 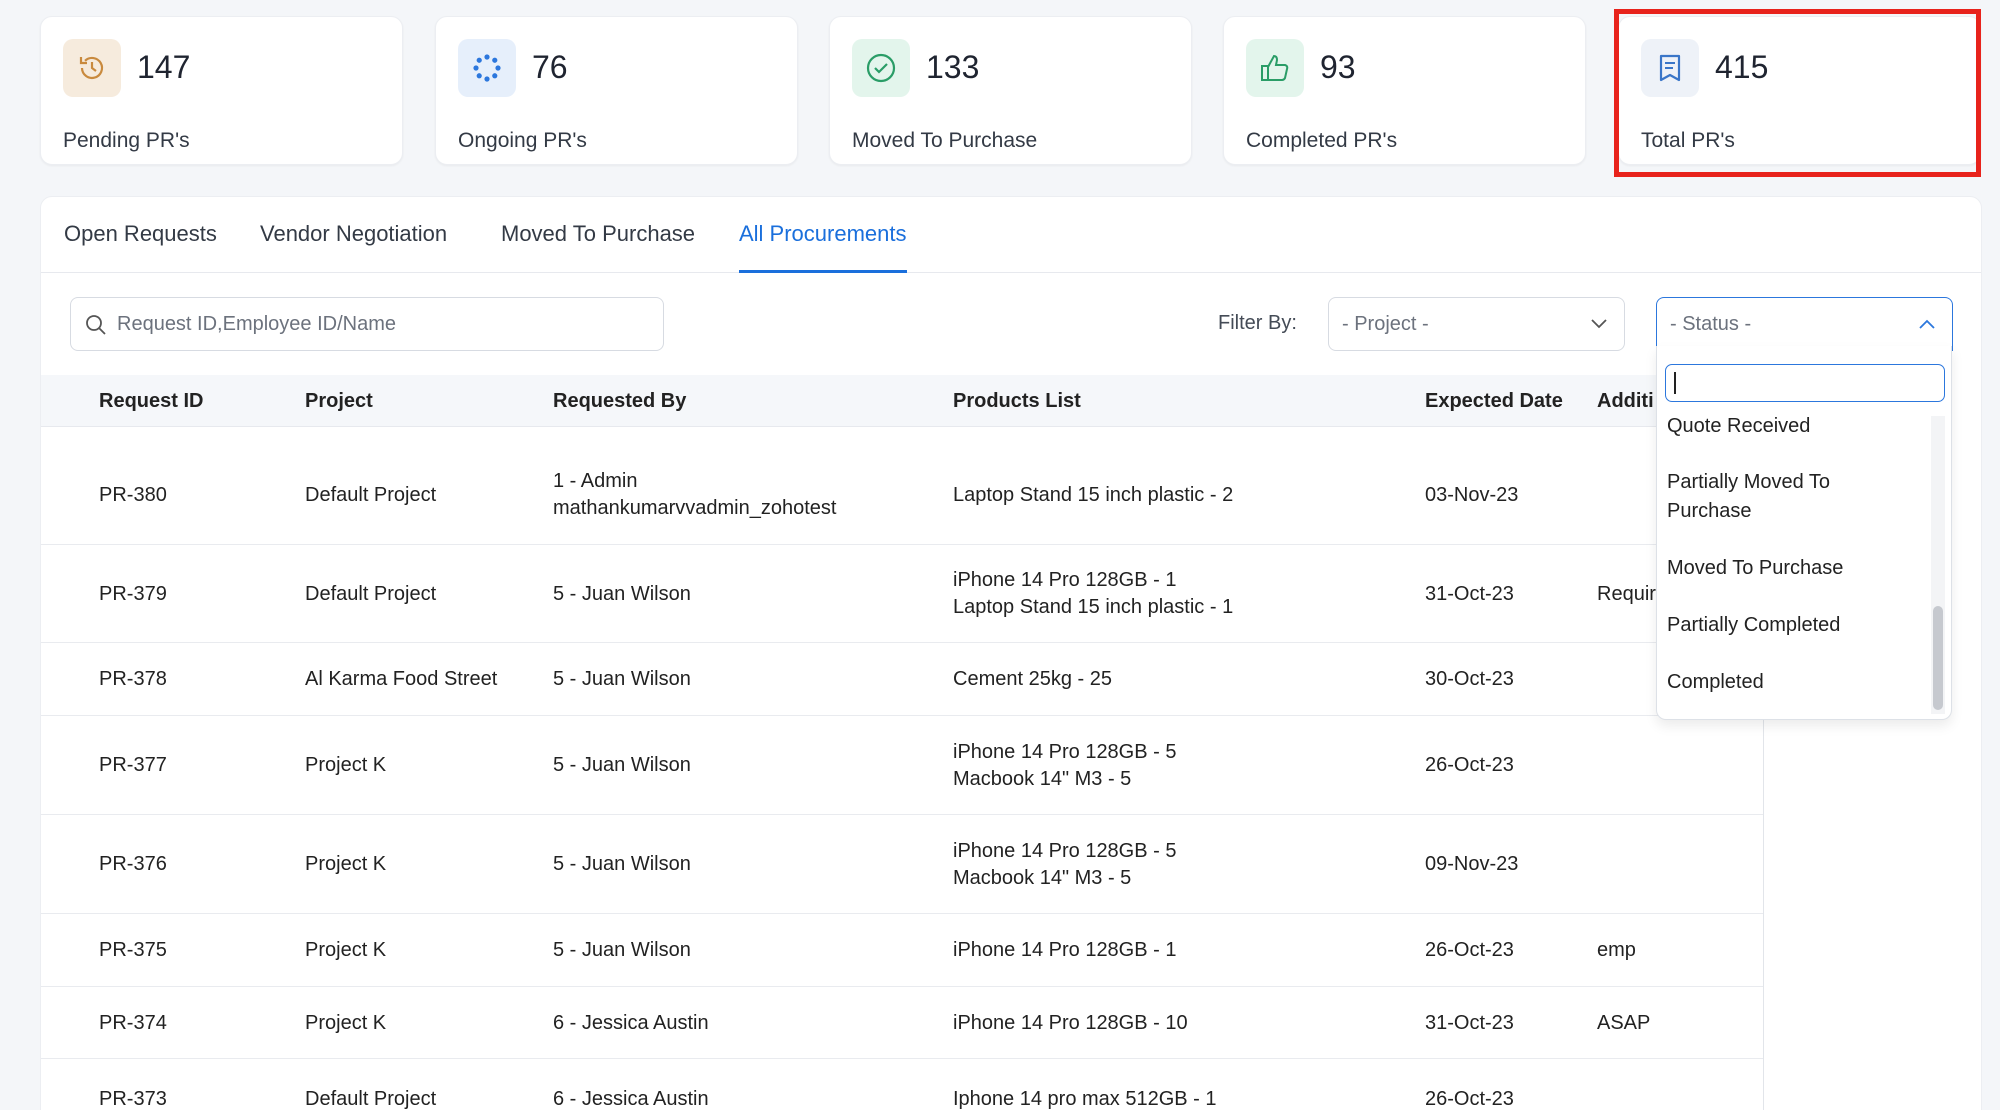 What do you see at coordinates (619, 401) in the screenshot?
I see `col-requested-by: Requested By` at bounding box center [619, 401].